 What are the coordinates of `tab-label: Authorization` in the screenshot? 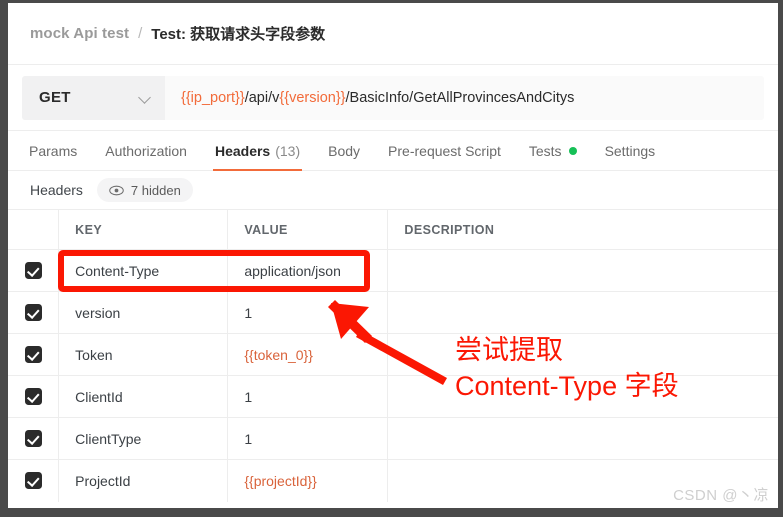 It's located at (146, 150).